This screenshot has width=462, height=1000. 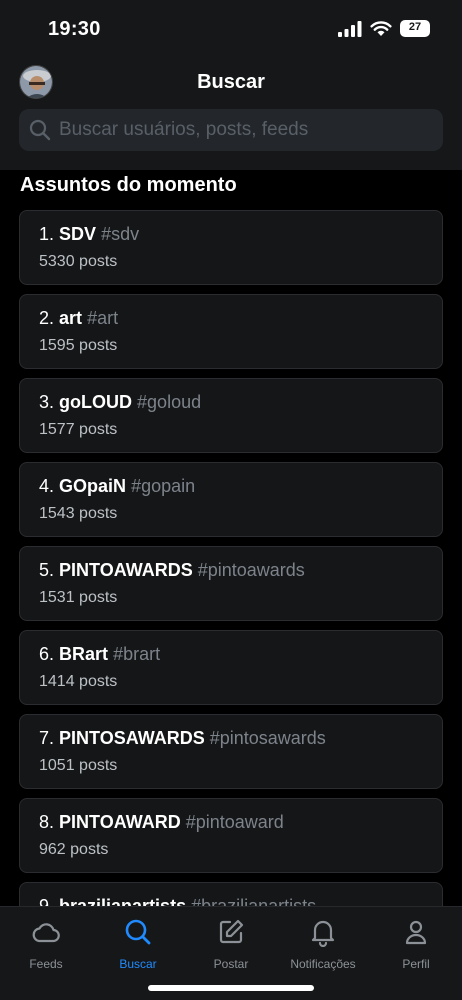 What do you see at coordinates (47, 486) in the screenshot?
I see `trend-rank: 4.` at bounding box center [47, 486].